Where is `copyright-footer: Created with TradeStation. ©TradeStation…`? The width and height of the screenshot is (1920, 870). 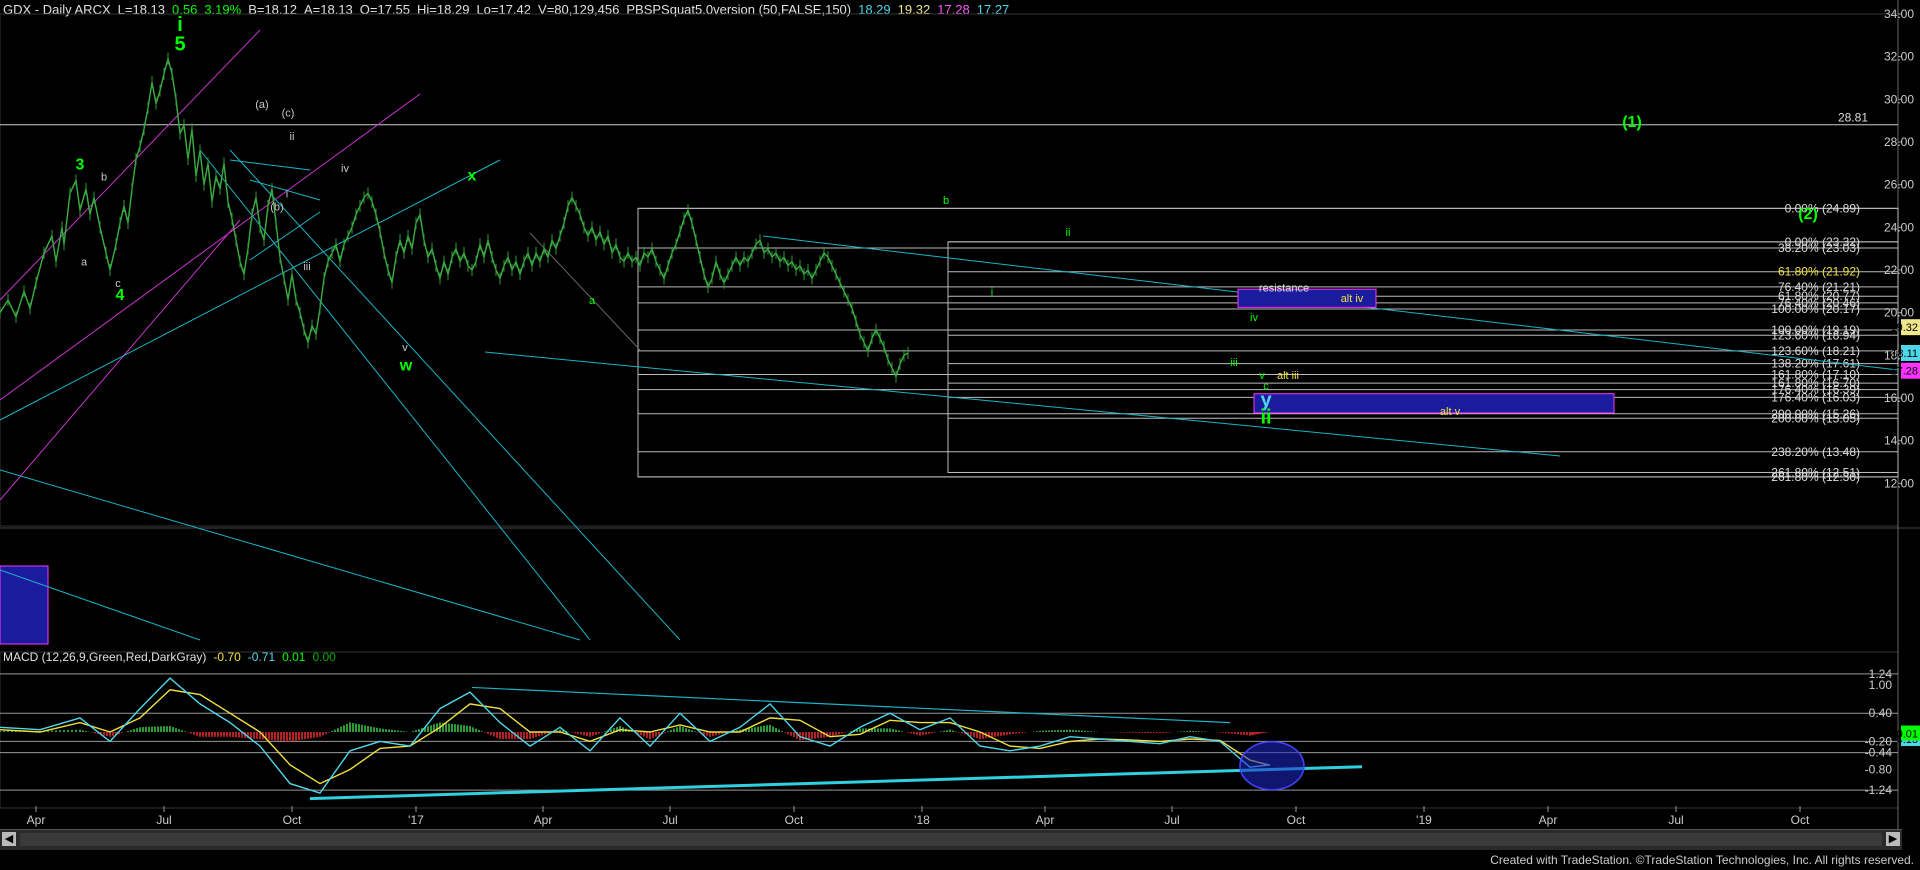
copyright-footer: Created with TradeStation. ©TradeStation… is located at coordinates (1702, 860).